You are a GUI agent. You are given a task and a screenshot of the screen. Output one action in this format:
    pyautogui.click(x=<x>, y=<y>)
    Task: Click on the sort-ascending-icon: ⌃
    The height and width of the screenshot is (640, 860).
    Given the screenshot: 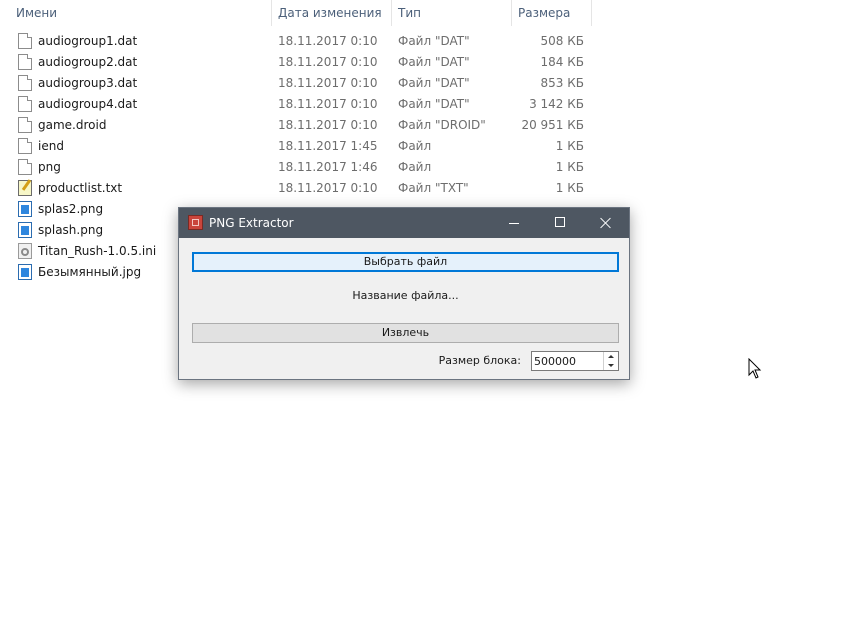 What is the action you would take?
    pyautogui.click(x=140, y=3)
    